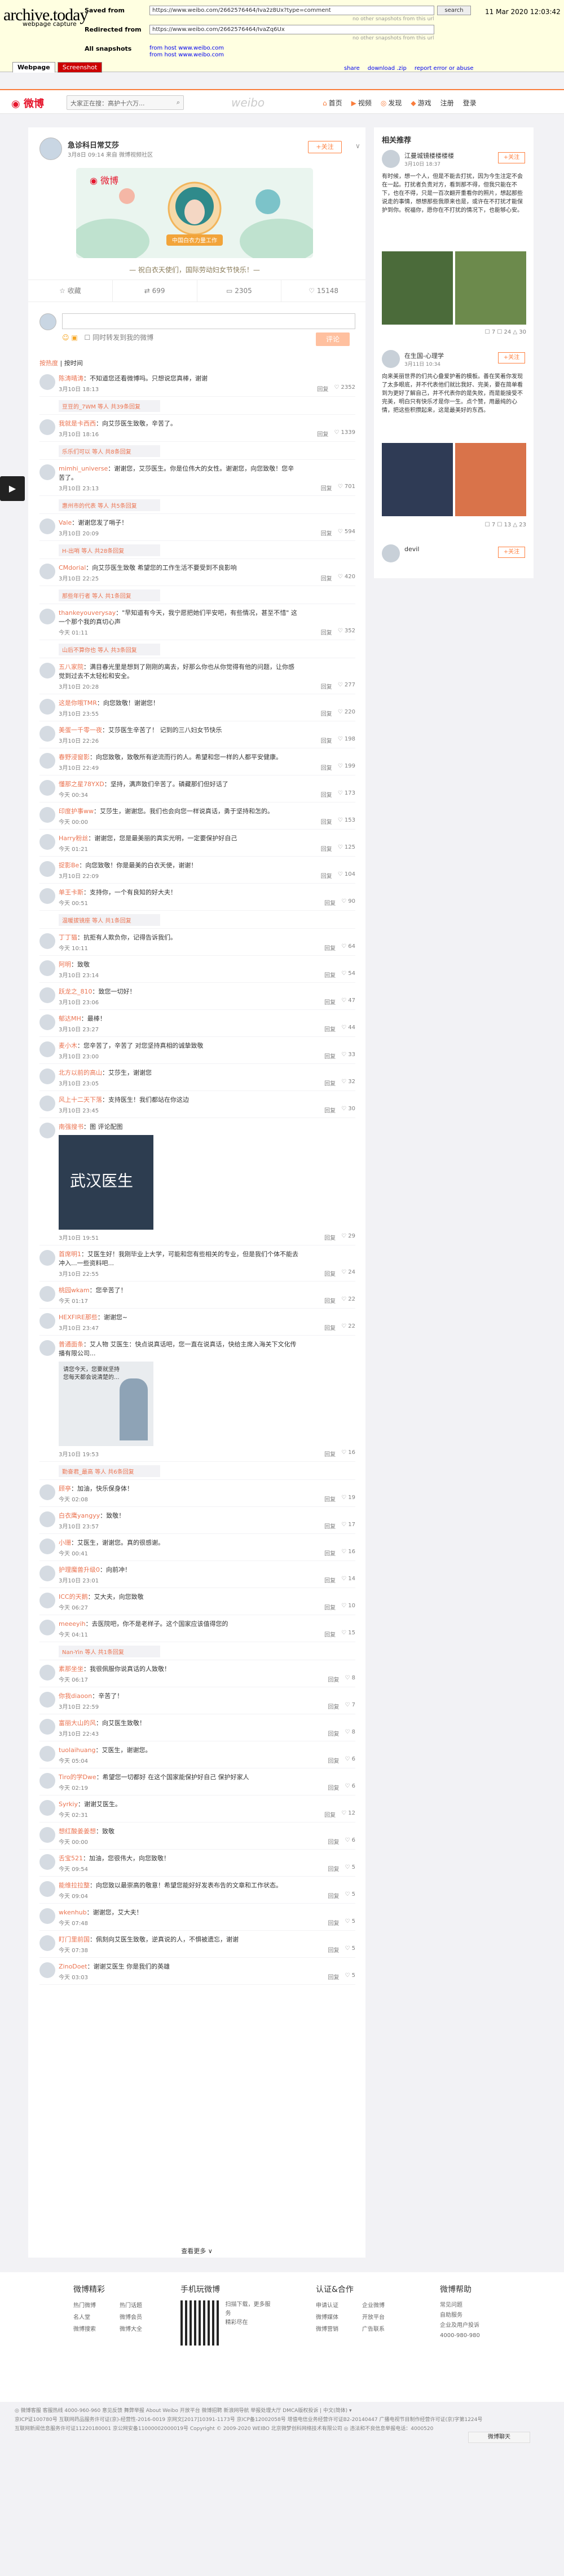  What do you see at coordinates (197, 1651) in the screenshot?
I see `reply-summary: Nan-Yin 等人 共1条回复` at bounding box center [197, 1651].